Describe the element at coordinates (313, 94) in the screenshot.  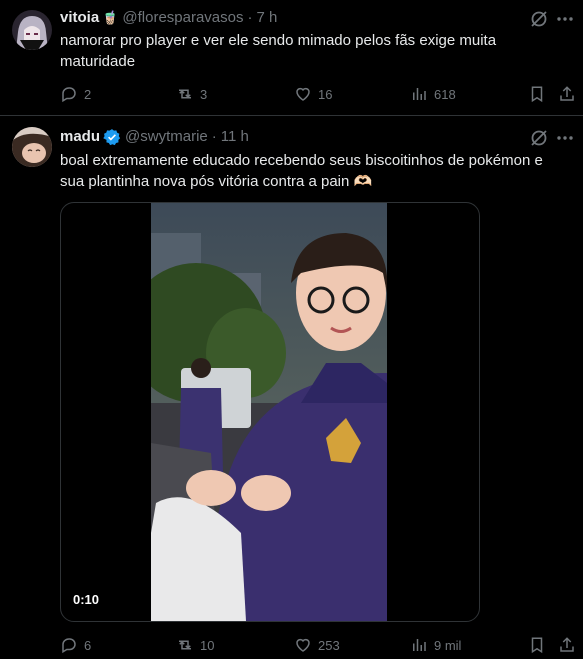
I see `like-button: 16` at that location.